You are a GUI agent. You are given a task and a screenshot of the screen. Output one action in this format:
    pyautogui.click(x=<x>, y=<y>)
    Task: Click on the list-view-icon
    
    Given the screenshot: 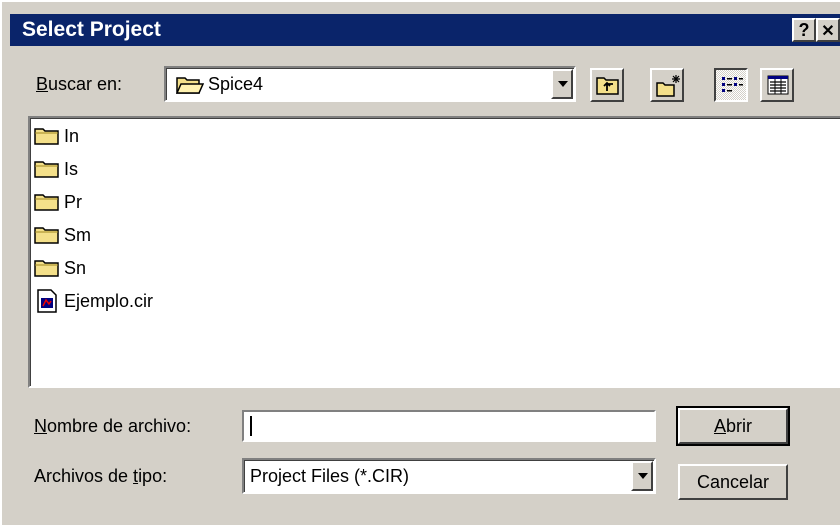 What is the action you would take?
    pyautogui.click(x=732, y=84)
    